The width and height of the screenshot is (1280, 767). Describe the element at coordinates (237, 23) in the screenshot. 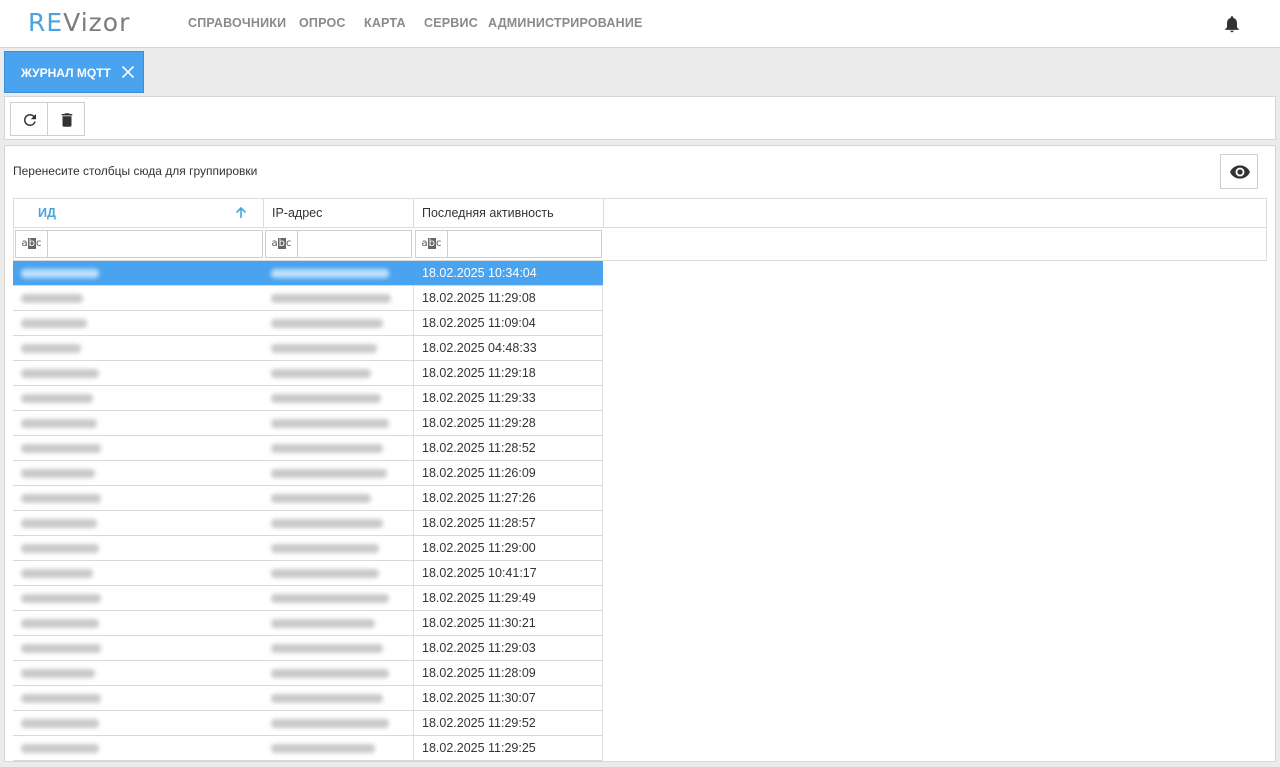

I see `nav-spravochniki: СПРАВОЧНИКИ` at that location.